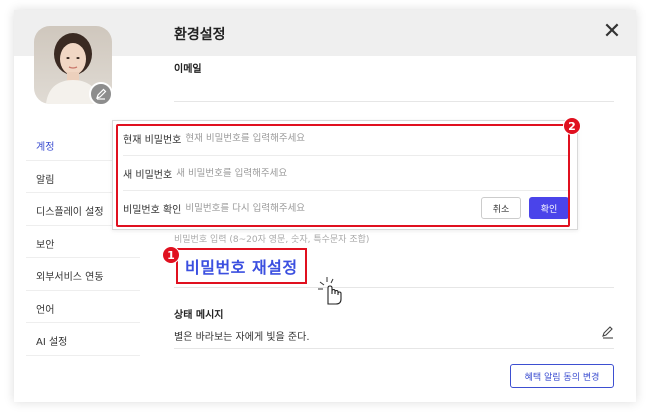 The image size is (649, 414). What do you see at coordinates (241, 266) in the screenshot?
I see `password-reset-link: 비밀번호 재설정` at bounding box center [241, 266].